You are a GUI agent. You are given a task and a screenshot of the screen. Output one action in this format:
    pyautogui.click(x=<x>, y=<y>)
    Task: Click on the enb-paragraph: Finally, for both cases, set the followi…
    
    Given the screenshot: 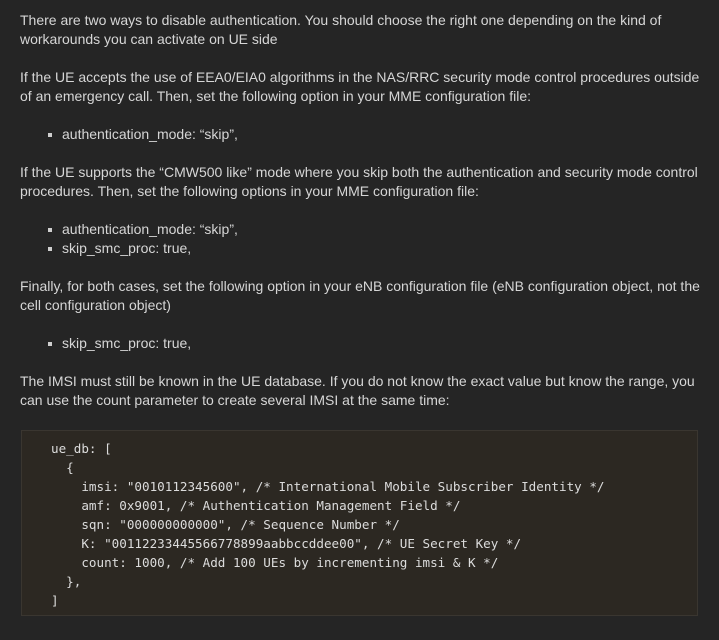 What is the action you would take?
    pyautogui.click(x=360, y=295)
    